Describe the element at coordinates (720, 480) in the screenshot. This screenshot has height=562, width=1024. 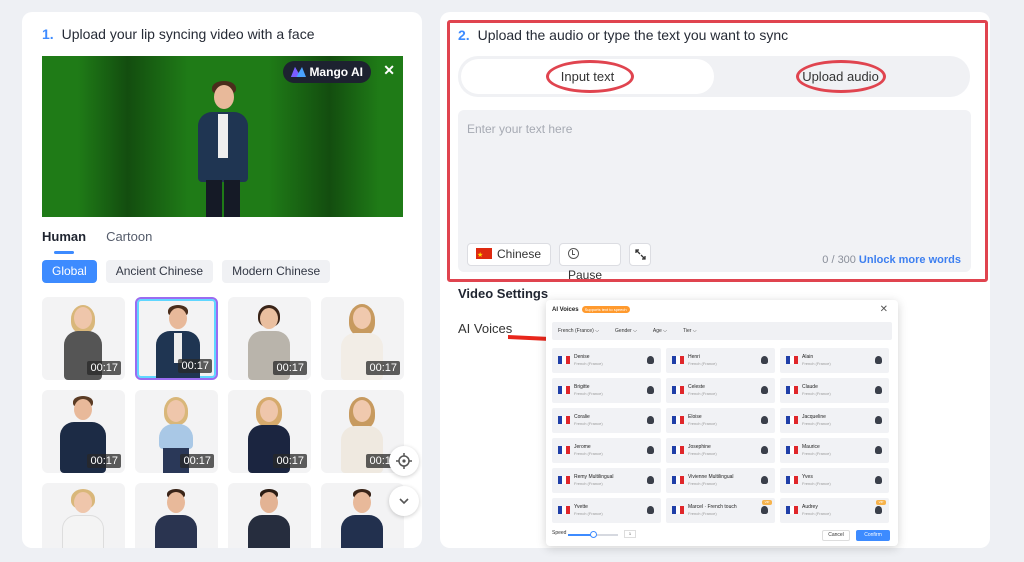
I see `voice-card: Vivienne Multilingual French (France)` at that location.